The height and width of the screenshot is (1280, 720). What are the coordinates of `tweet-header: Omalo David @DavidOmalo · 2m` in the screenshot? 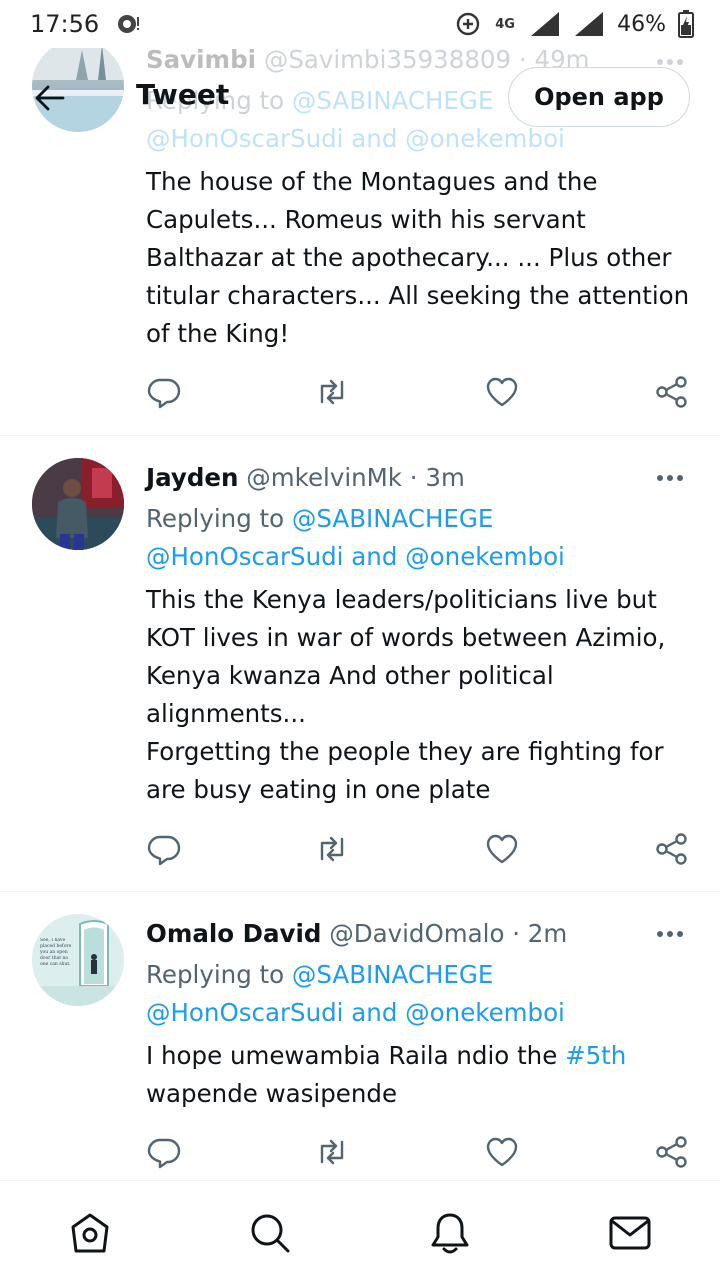 It's located at (356, 933).